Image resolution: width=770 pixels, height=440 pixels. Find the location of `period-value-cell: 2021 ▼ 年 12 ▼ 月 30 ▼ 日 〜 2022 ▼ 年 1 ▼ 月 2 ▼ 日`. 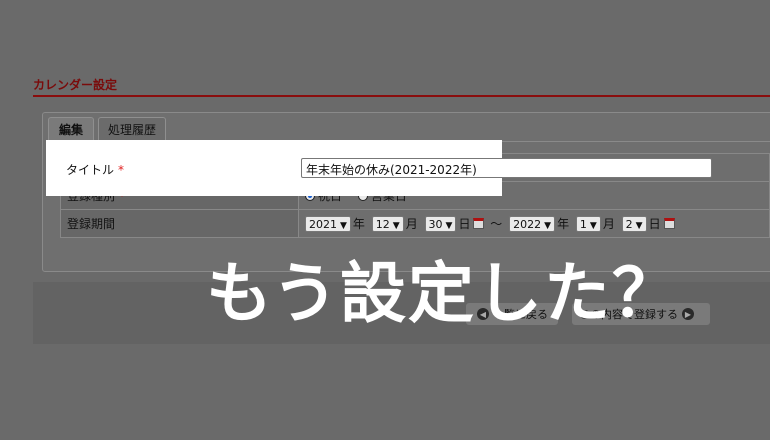

period-value-cell: 2021 ▼ 年 12 ▼ 月 30 ▼ 日 〜 2022 ▼ 年 1 ▼ 月 2 ▼ 日 is located at coordinates (534, 223).